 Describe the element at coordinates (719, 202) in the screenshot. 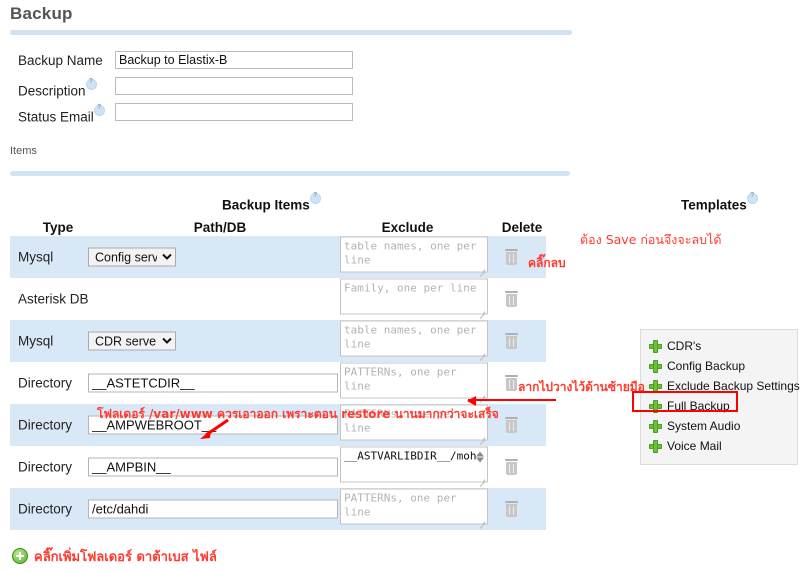

I see `templates-heading: Templates` at that location.